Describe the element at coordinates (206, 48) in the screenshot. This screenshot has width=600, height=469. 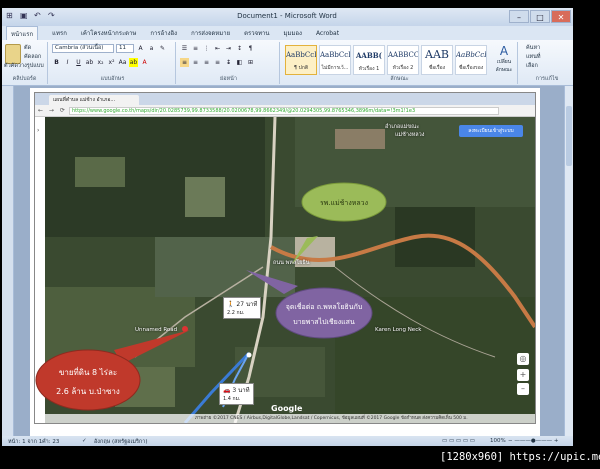
I see `multilevel-icon: ⋮` at that location.